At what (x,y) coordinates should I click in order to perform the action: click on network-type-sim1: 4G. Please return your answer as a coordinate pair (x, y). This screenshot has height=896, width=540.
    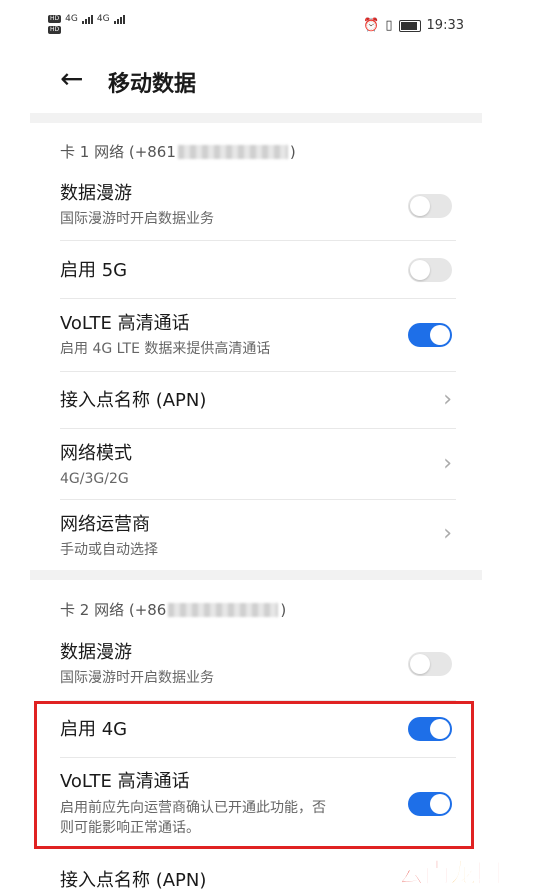
    Looking at the image, I should click on (71, 19).